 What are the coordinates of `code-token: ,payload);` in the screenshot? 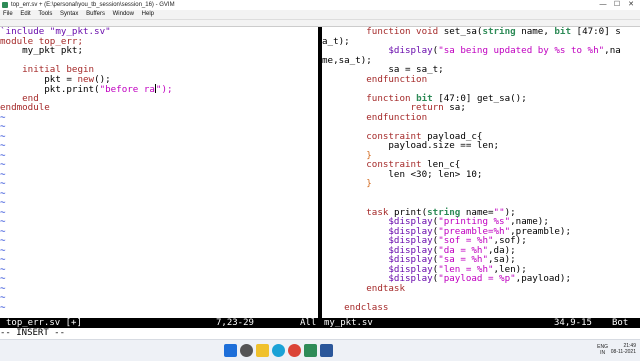 It's located at (543, 278).